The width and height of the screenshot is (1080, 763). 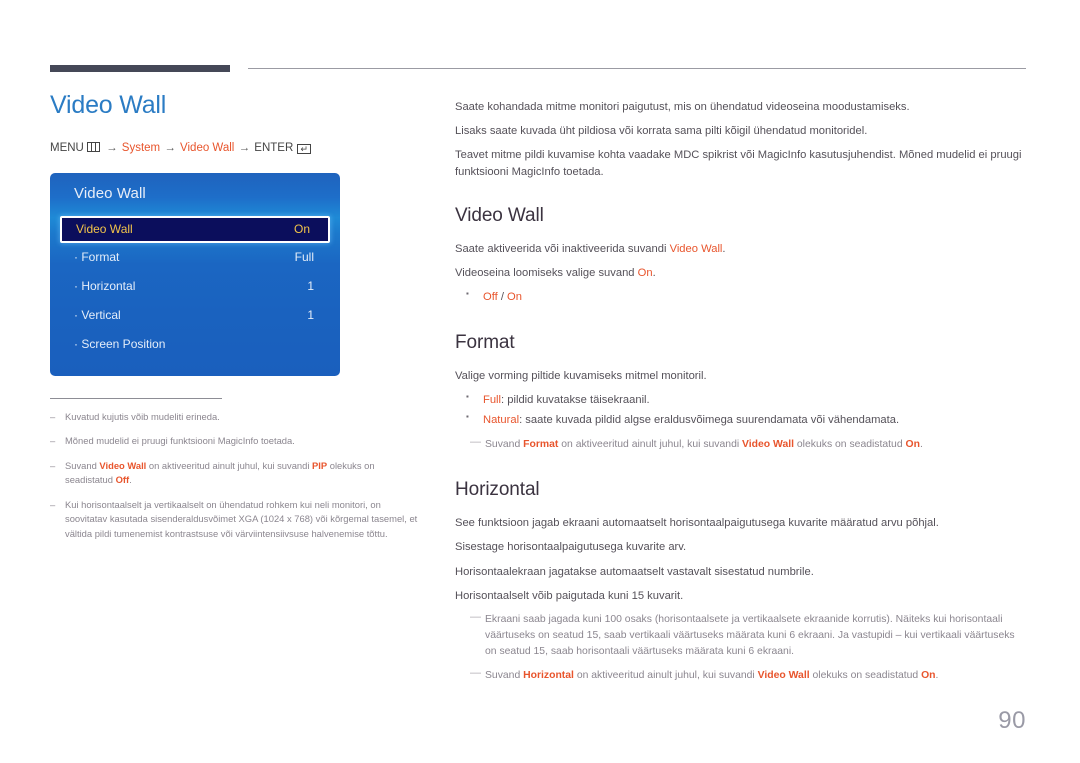 I want to click on osd-menu-row: · Horizontal 1, so click(x=195, y=286).